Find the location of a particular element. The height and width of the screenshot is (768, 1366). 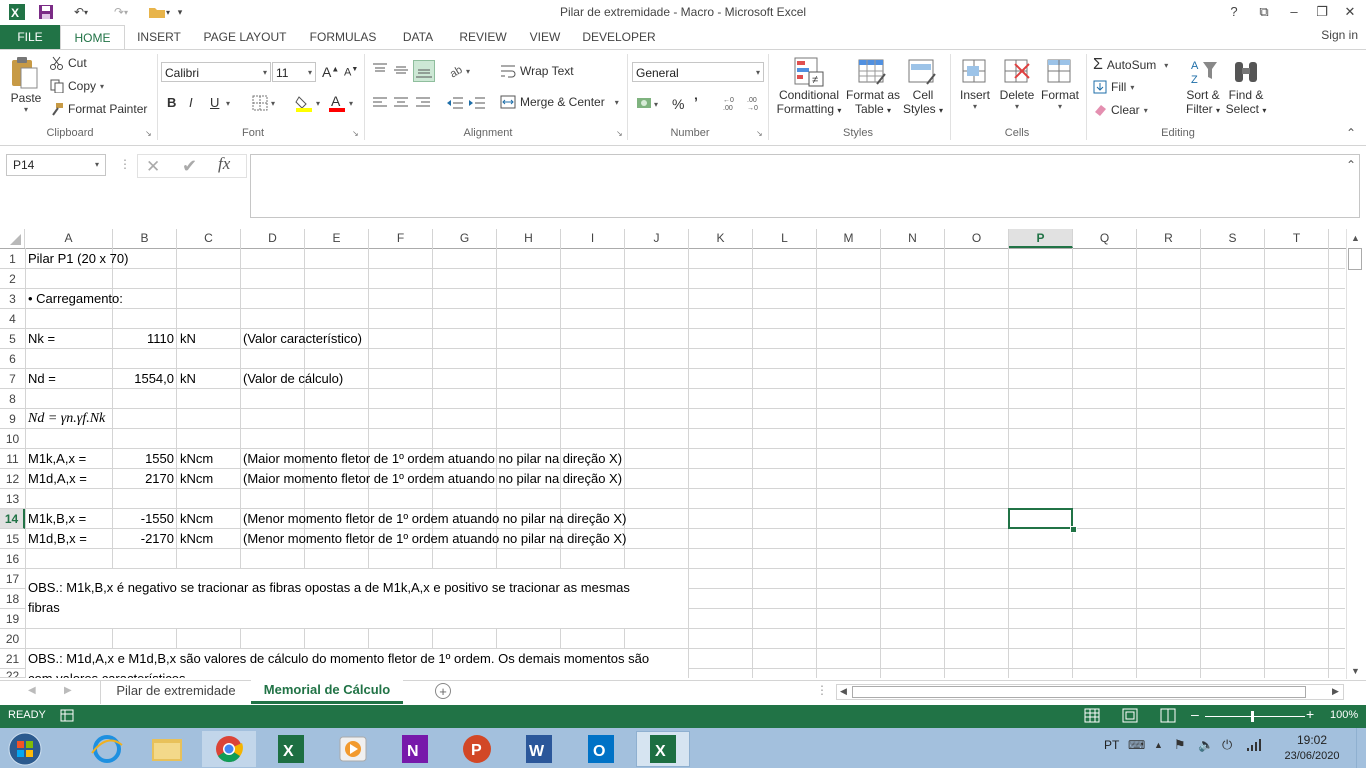

row-header-15: 15 is located at coordinates (12, 539).